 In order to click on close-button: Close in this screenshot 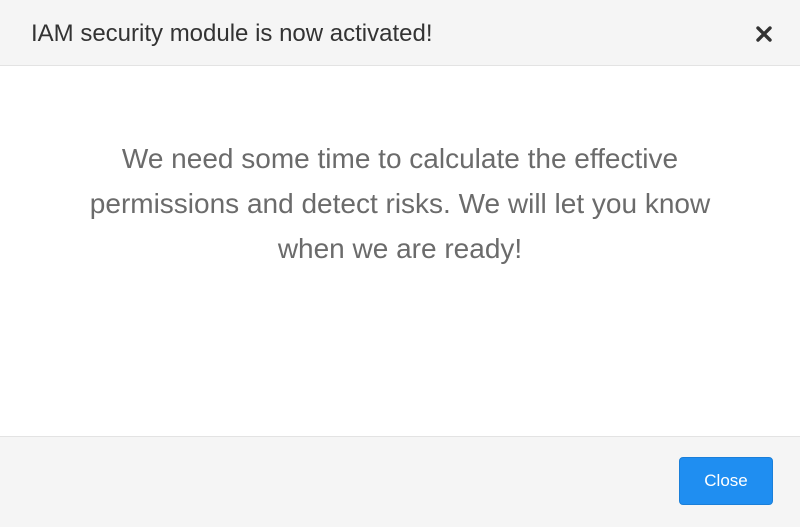, I will do `click(726, 481)`.